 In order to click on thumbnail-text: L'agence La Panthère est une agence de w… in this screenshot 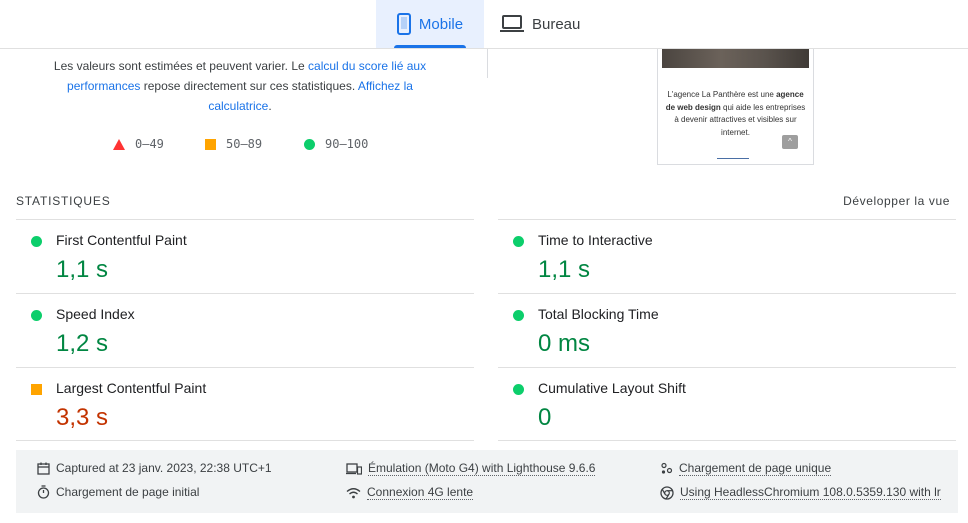, I will do `click(735, 114)`.